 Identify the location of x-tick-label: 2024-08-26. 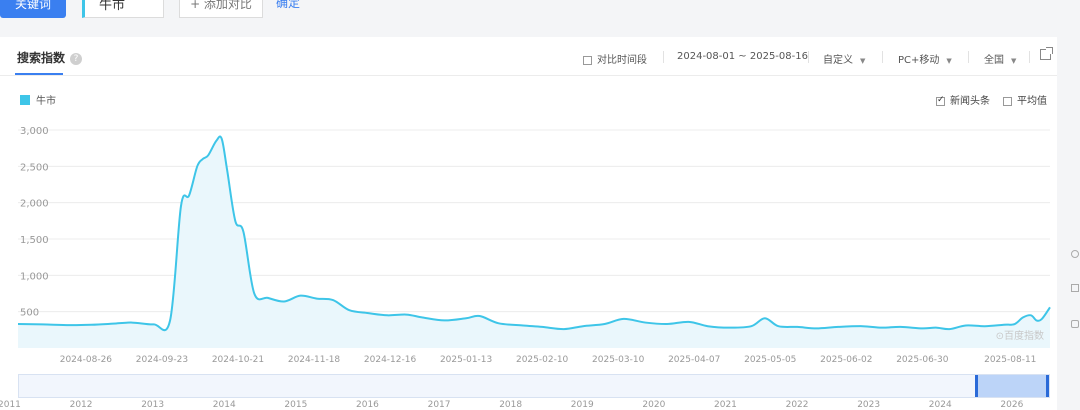
(86, 360).